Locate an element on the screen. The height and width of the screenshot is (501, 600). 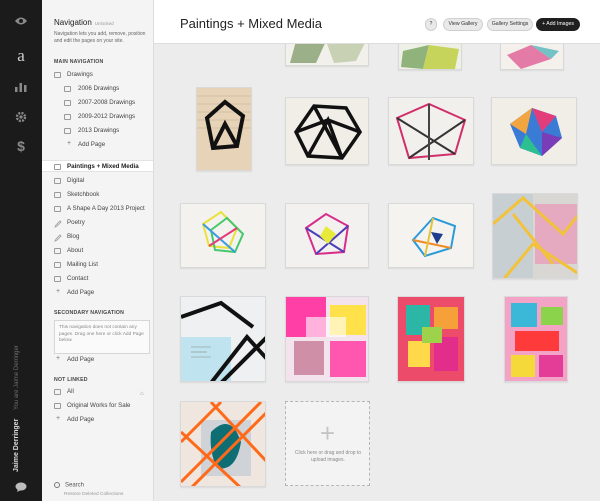
nav-item-label: 2009-2012 Drawings is located at coordinates (107, 116).